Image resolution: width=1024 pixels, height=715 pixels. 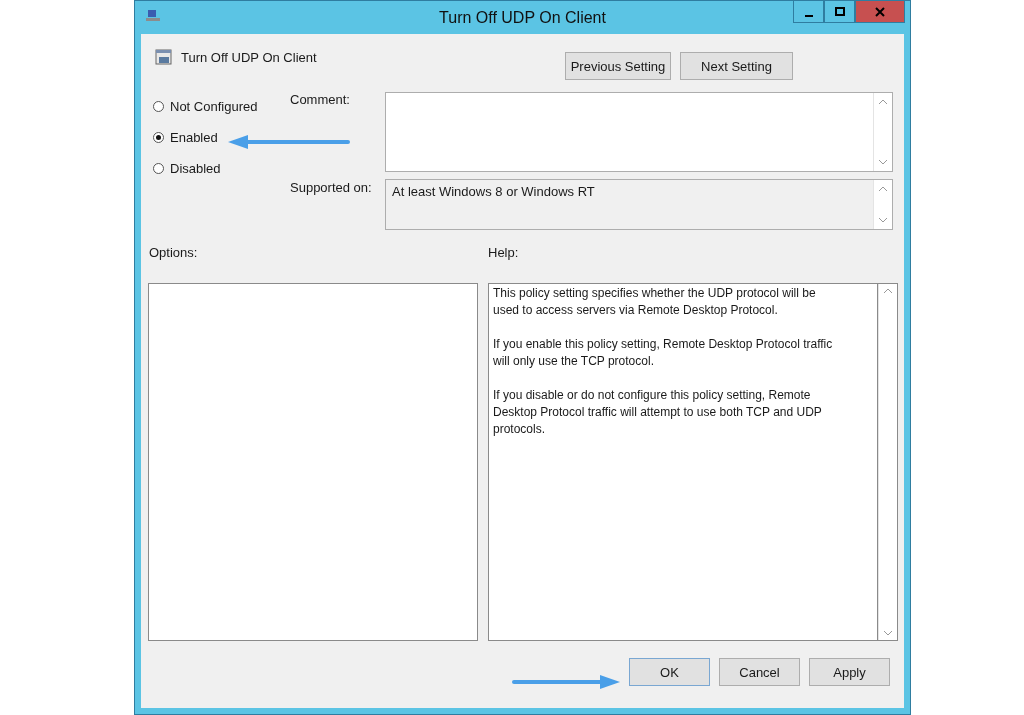 I want to click on dialog-button: Cancel, so click(x=759, y=672).